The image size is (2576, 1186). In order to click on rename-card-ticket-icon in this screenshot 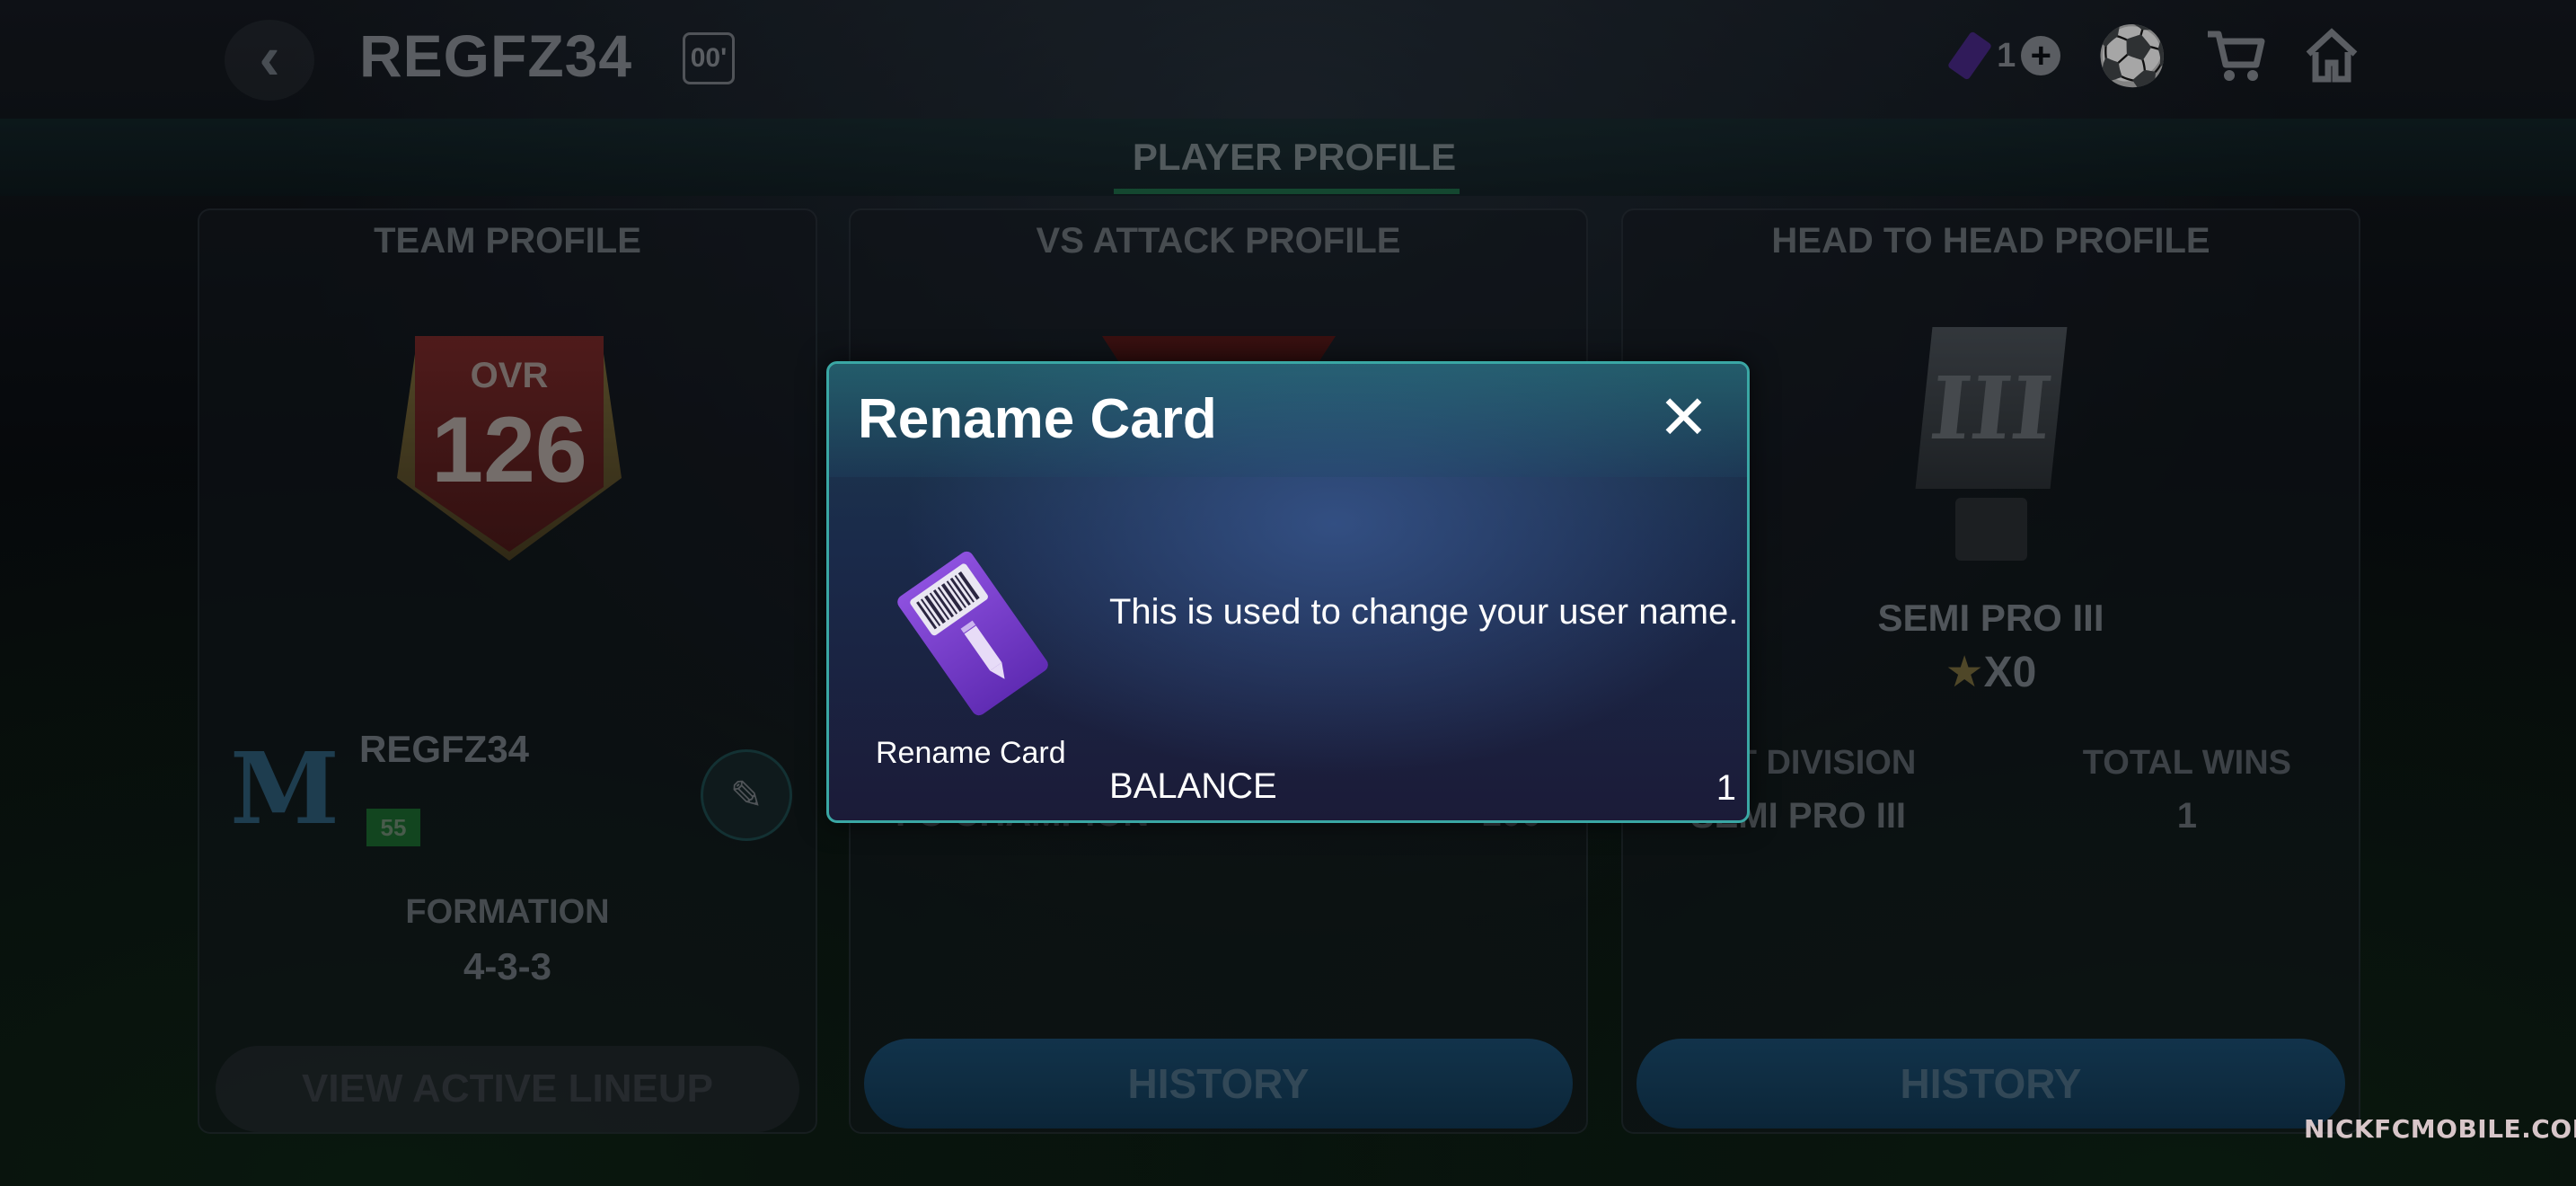, I will do `click(972, 633)`.